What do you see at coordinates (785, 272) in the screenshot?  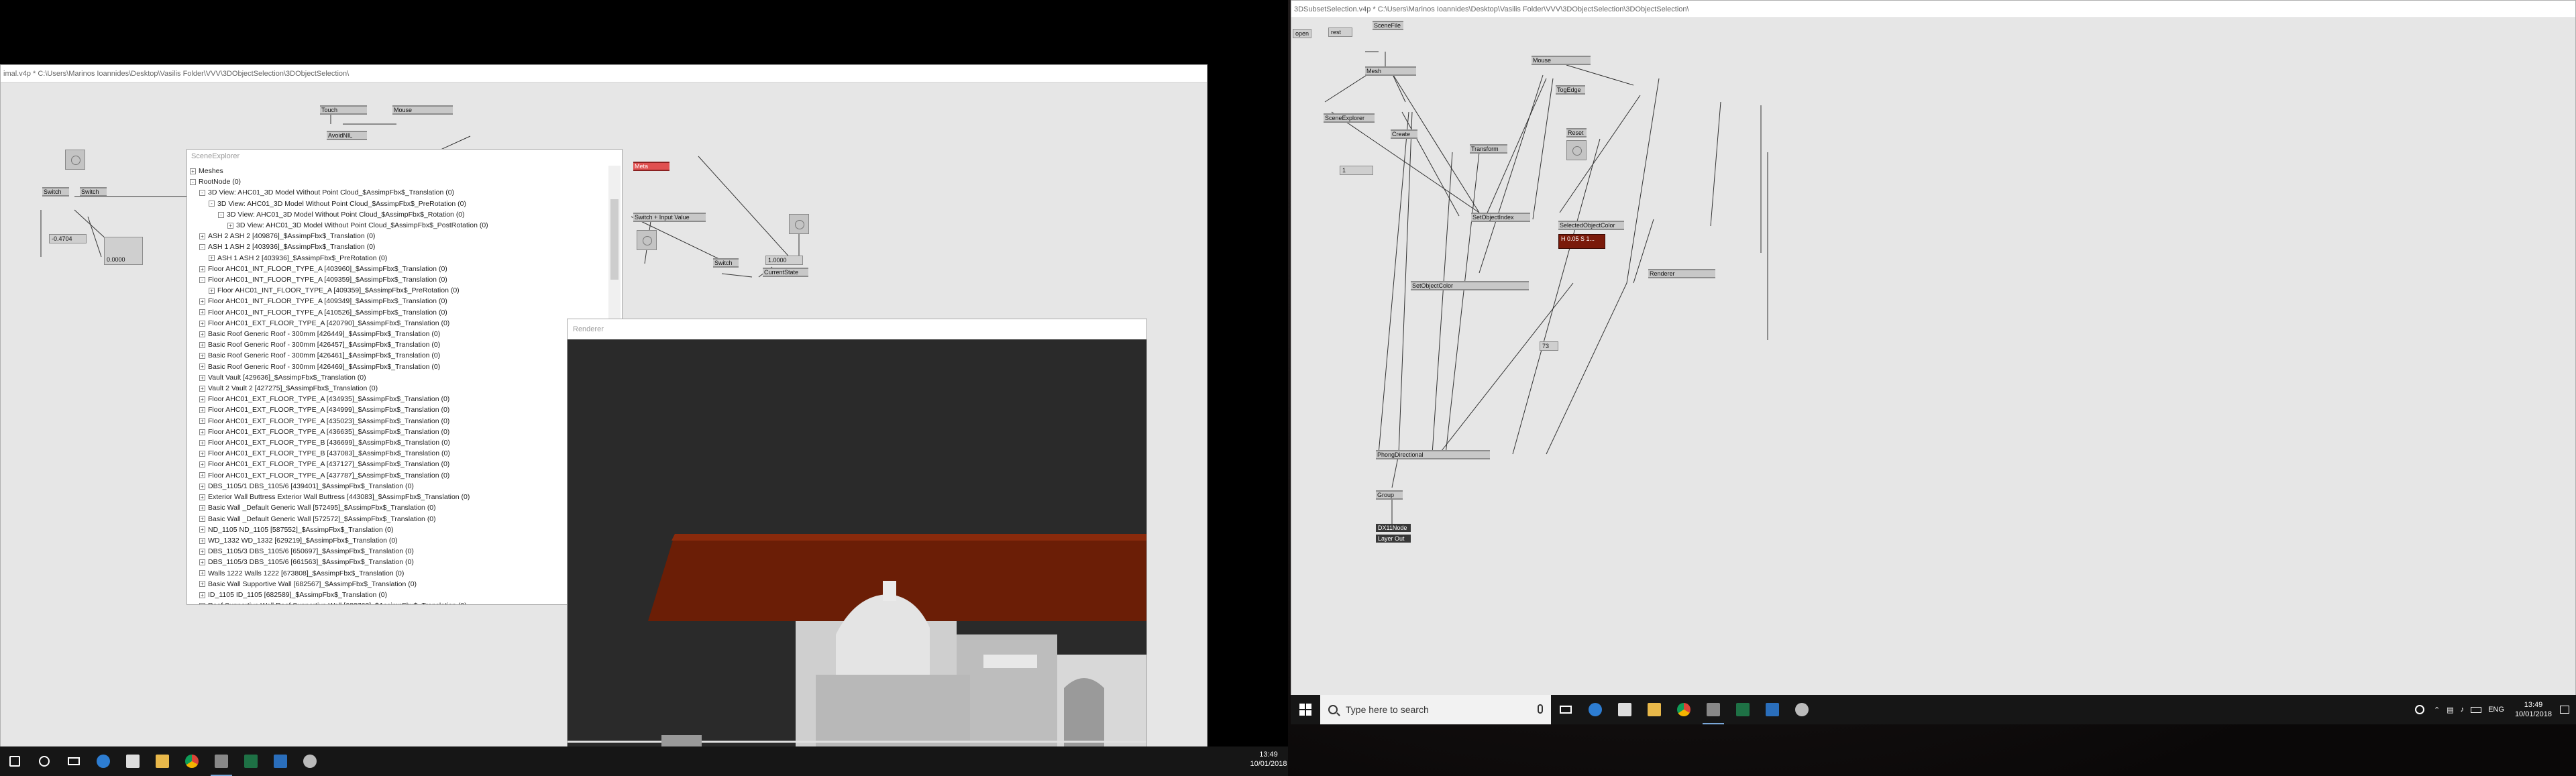 I see `currentstate-node: CurrentState` at bounding box center [785, 272].